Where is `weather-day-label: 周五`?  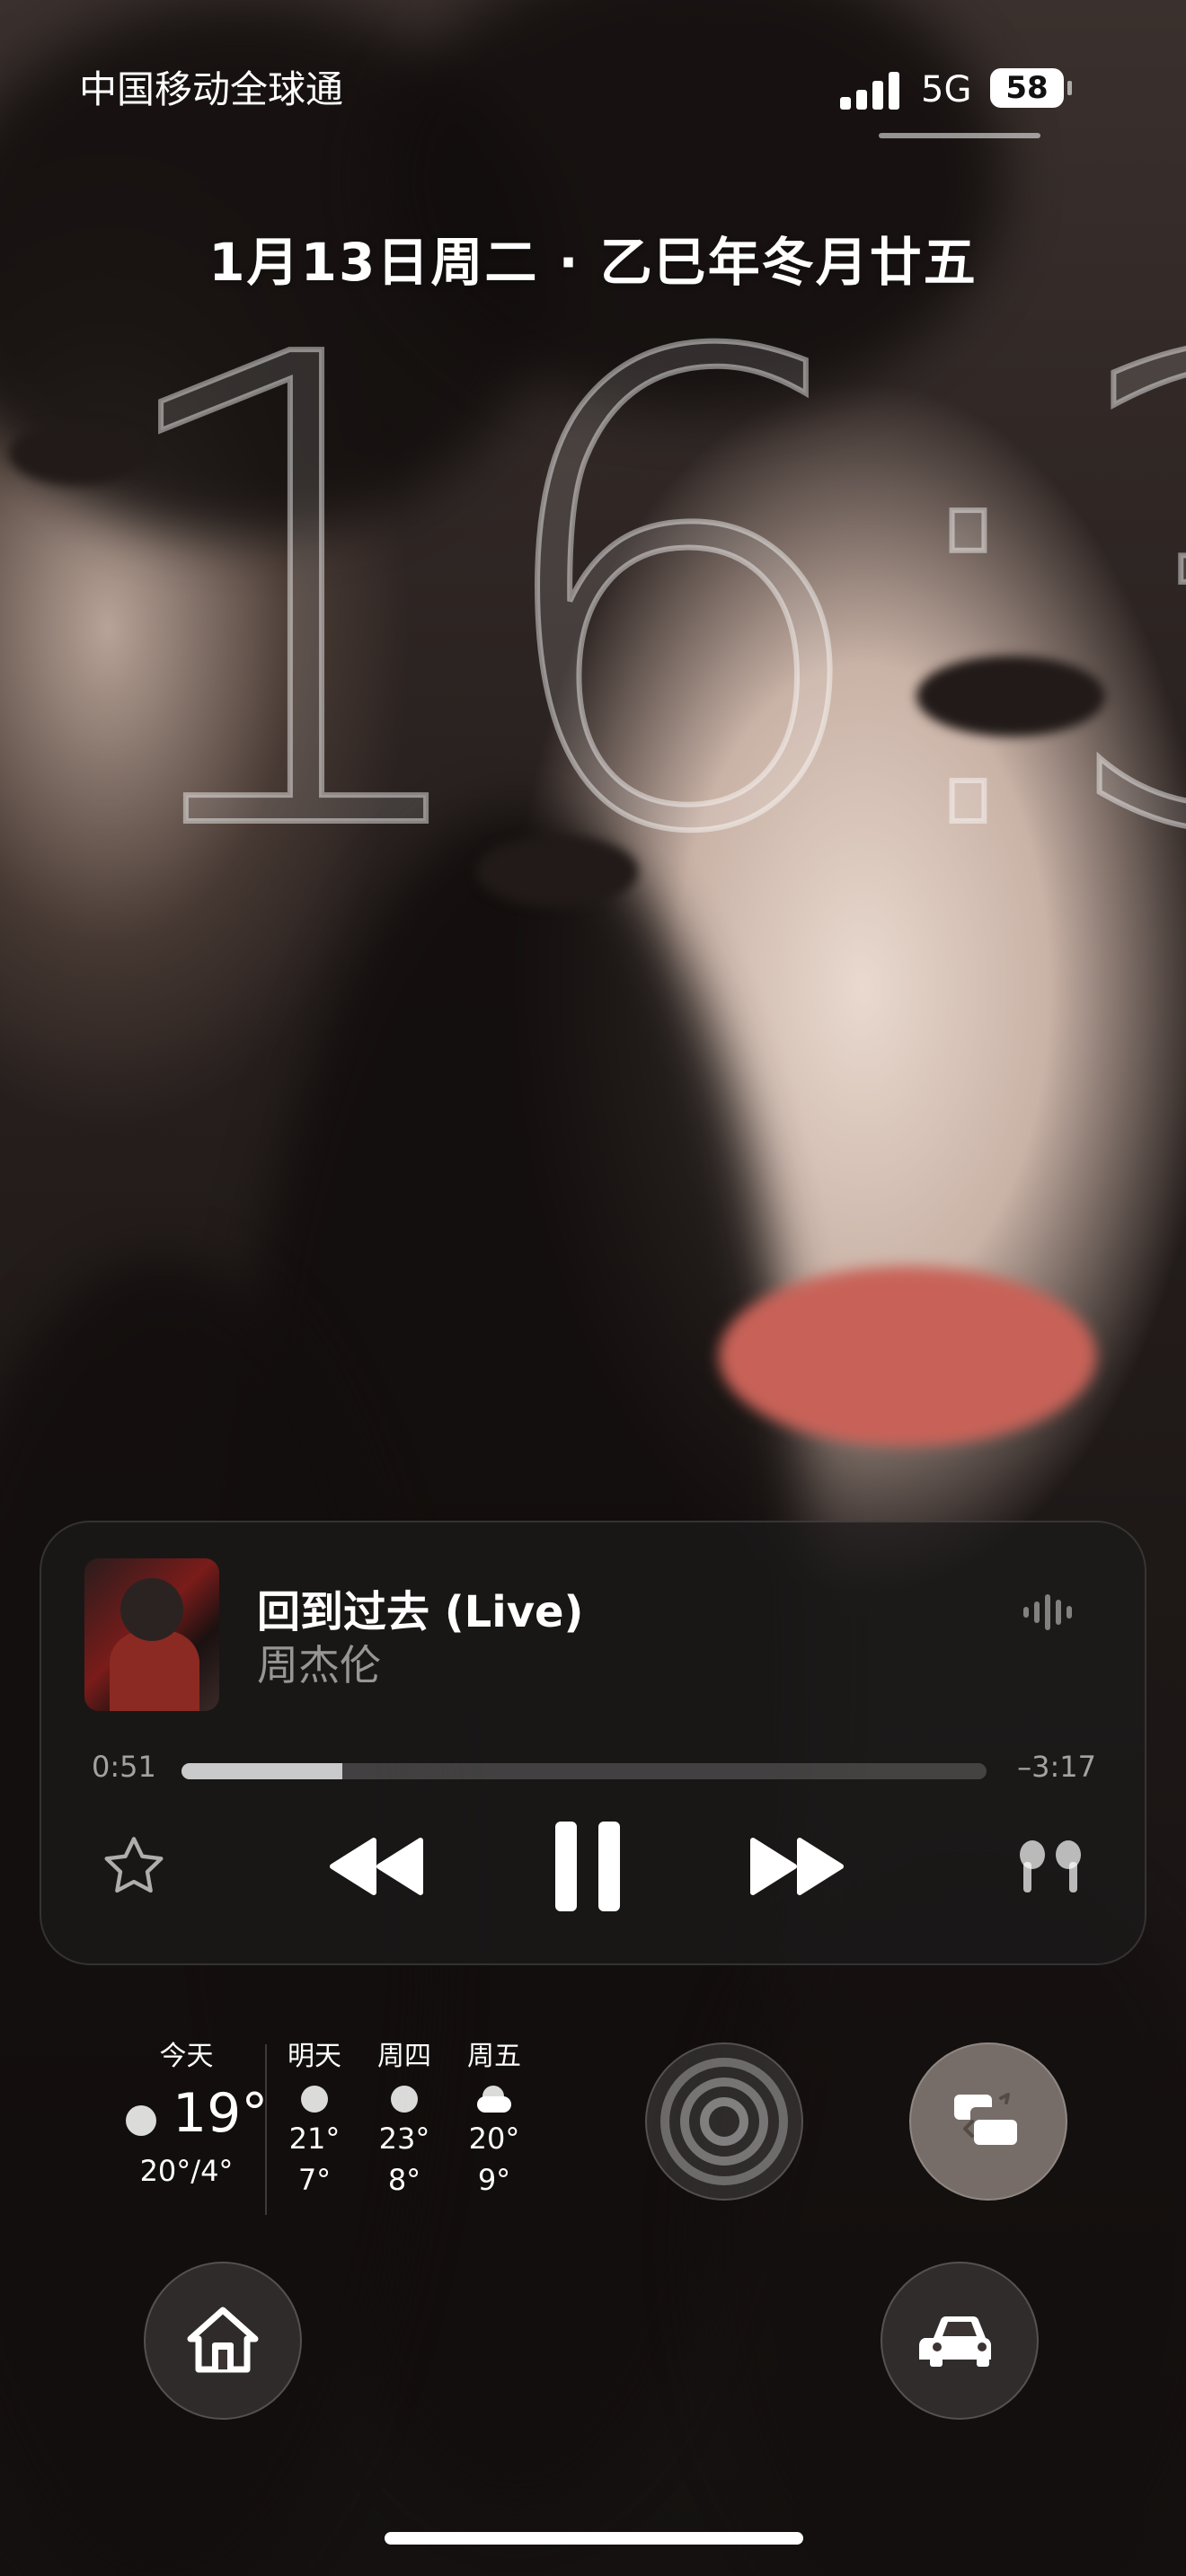 weather-day-label: 周五 is located at coordinates (494, 2056).